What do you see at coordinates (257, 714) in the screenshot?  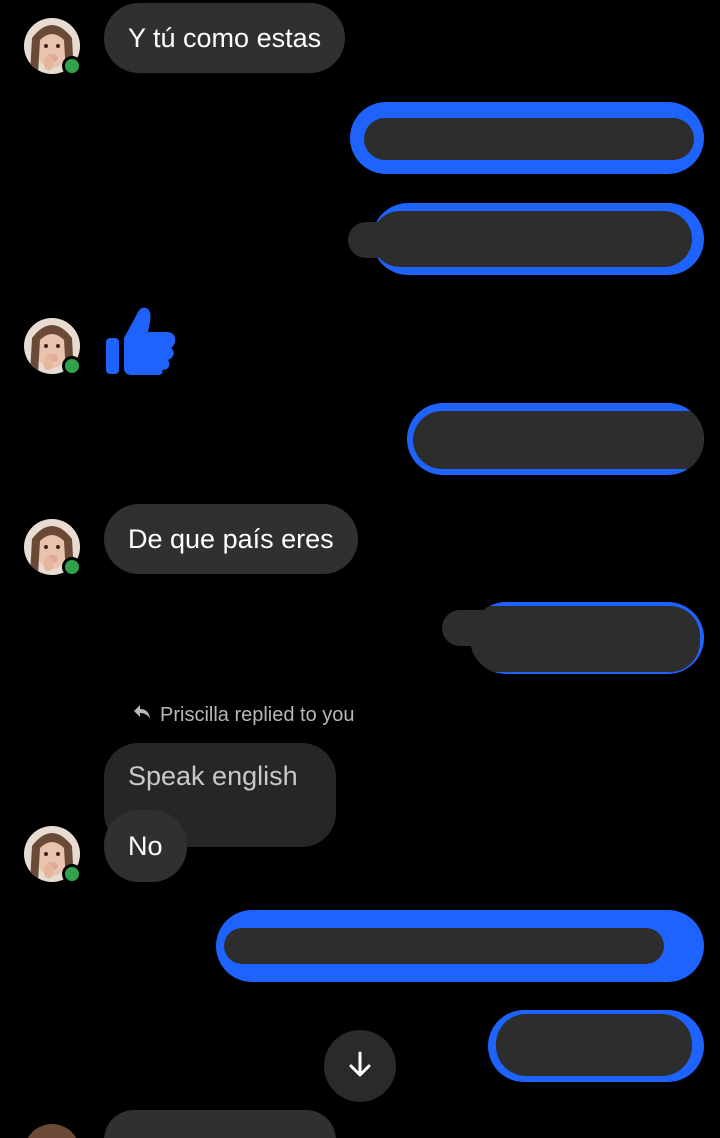 I see `reply-indicator-text: Priscilla replied to you` at bounding box center [257, 714].